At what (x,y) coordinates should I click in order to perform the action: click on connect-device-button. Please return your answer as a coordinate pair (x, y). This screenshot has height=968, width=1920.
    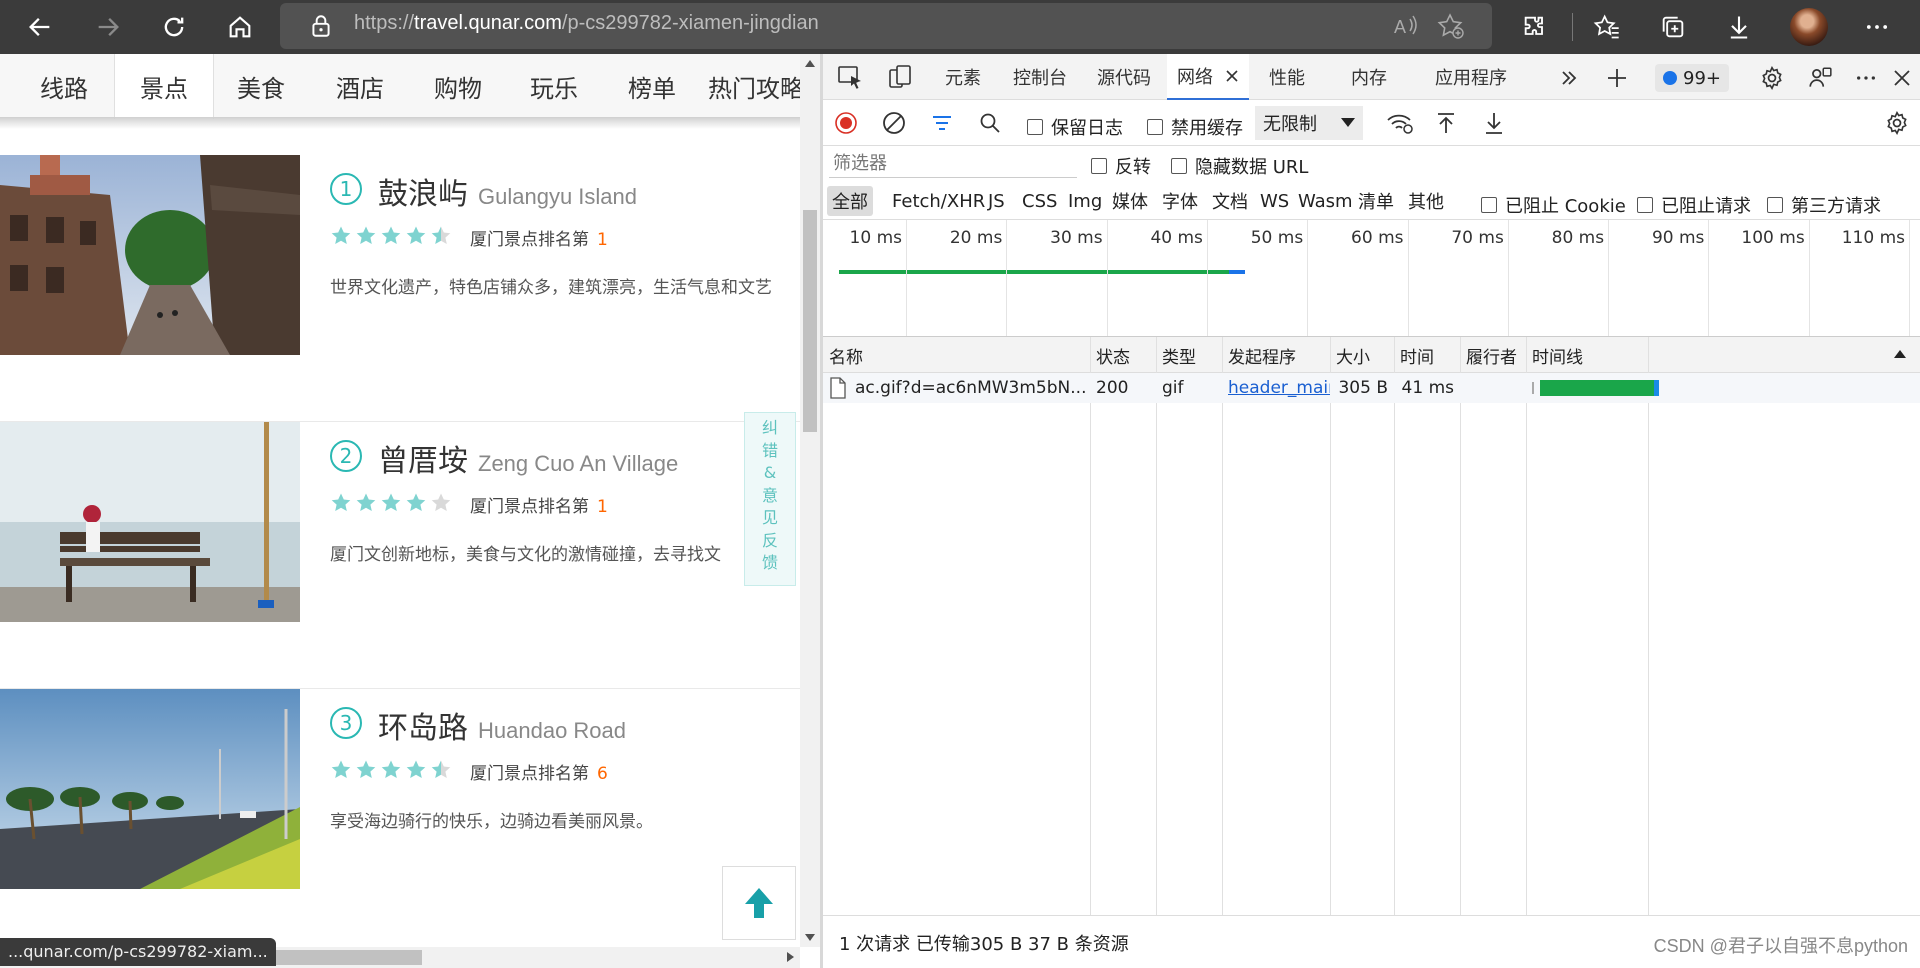
    Looking at the image, I should click on (1820, 78).